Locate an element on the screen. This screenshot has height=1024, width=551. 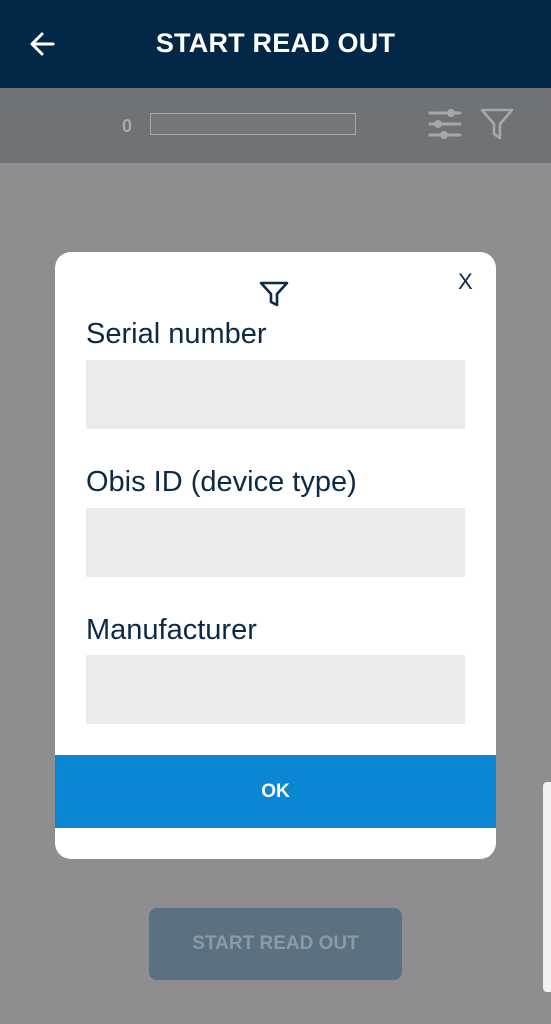
settings-button is located at coordinates (445, 125).